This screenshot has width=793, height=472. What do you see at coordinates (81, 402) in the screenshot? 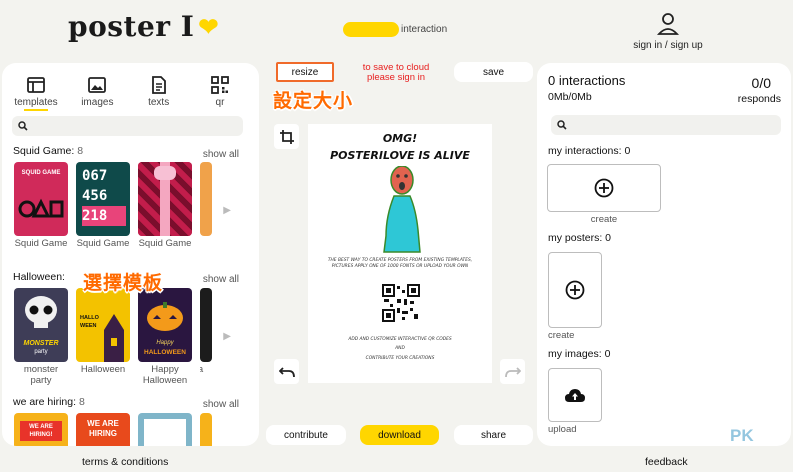
I see `section-hiring-count: 8` at bounding box center [81, 402].